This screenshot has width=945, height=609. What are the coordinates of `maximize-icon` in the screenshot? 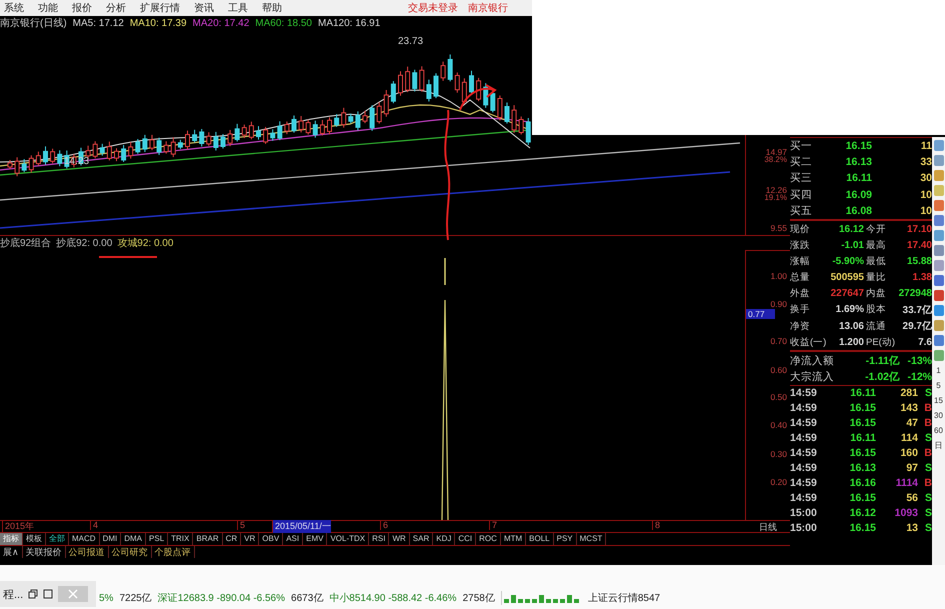 It's located at (48, 594).